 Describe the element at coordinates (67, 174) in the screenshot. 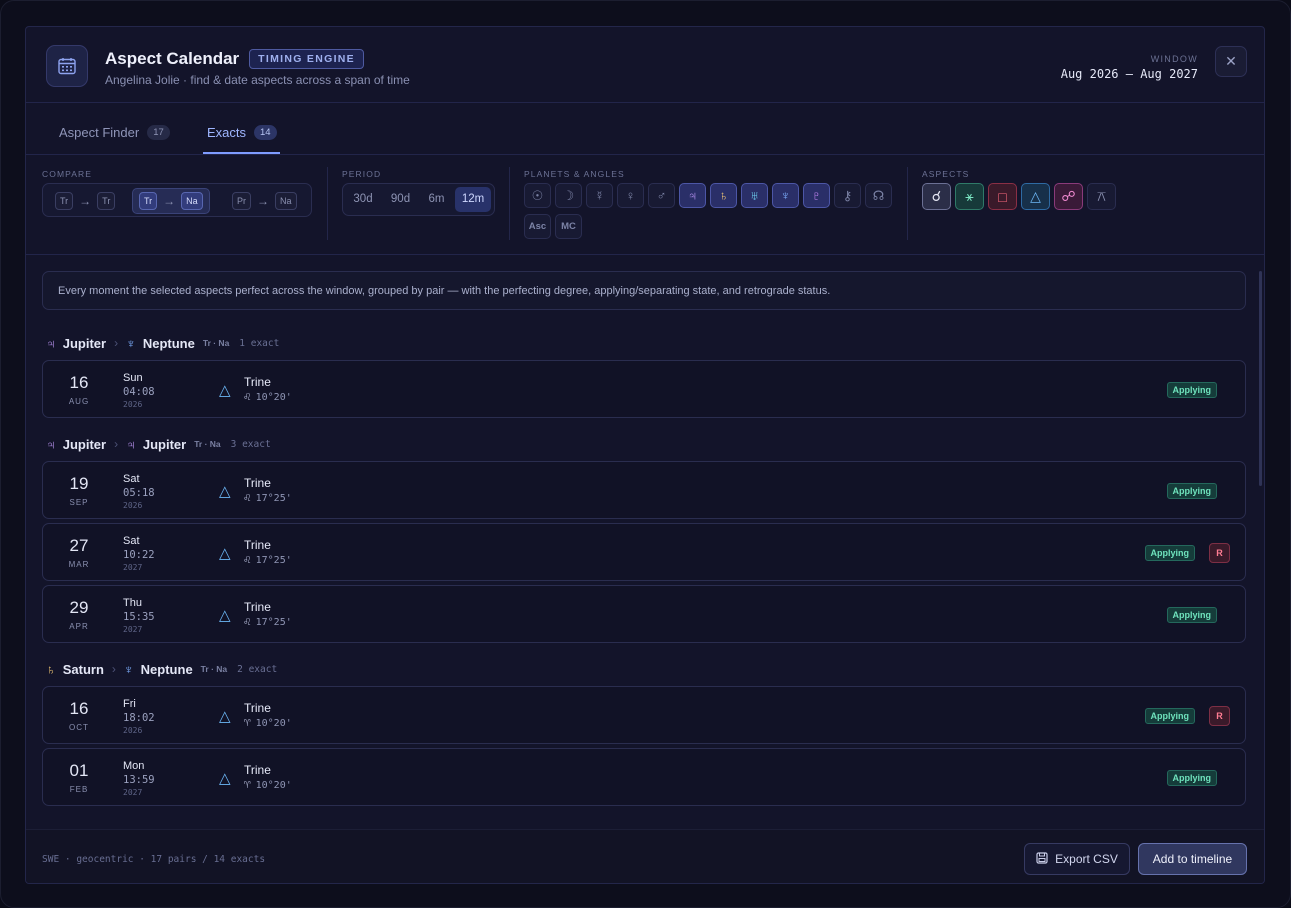

I see `compare-label: COMPARE` at that location.